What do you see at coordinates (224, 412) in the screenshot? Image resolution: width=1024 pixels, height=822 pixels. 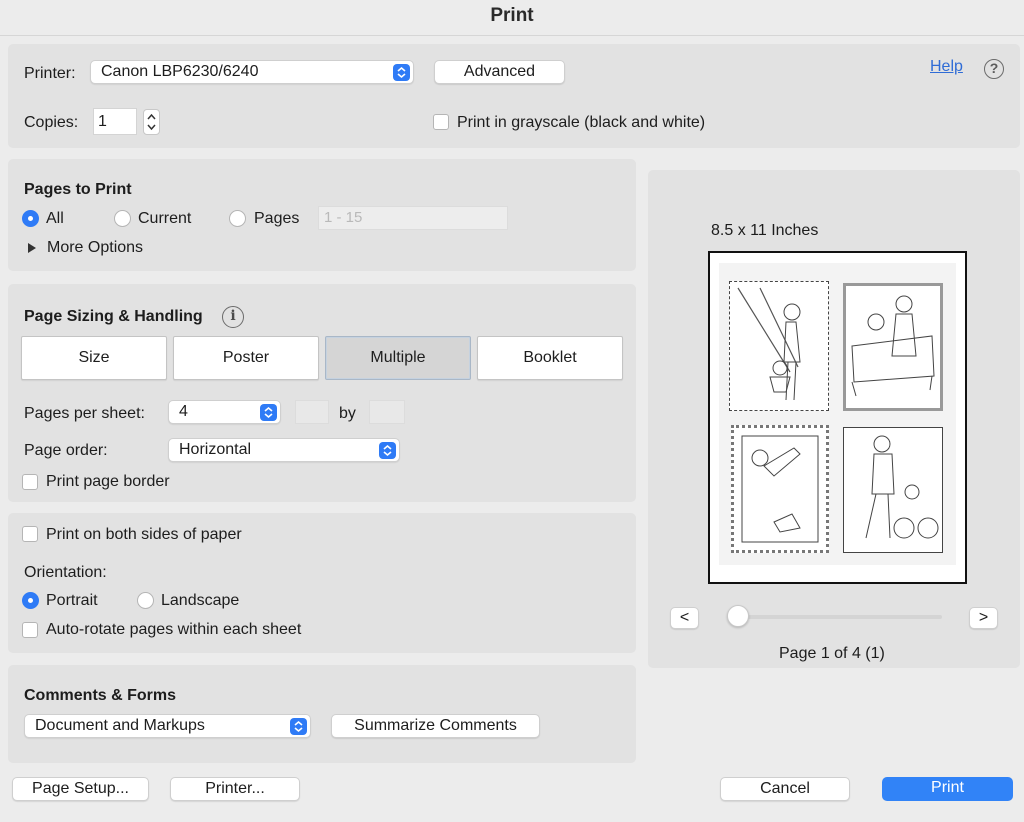 I see `pages-per-sheet-select: 4` at bounding box center [224, 412].